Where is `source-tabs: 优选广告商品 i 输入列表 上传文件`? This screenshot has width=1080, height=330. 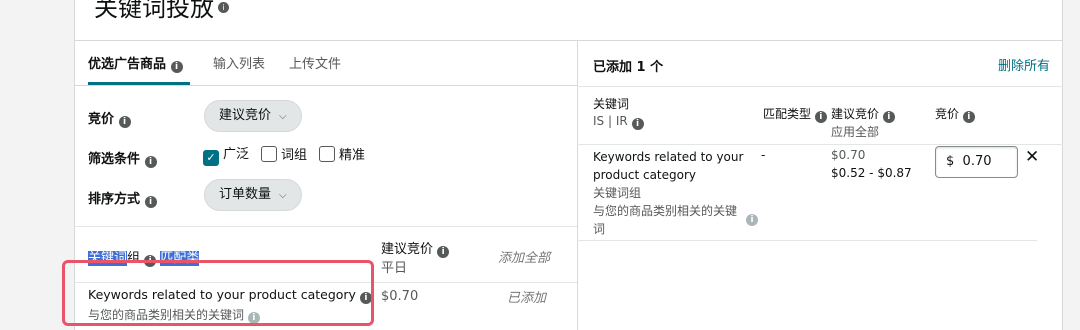 source-tabs: 优选广告商品 i 输入列表 上传文件 is located at coordinates (325, 63).